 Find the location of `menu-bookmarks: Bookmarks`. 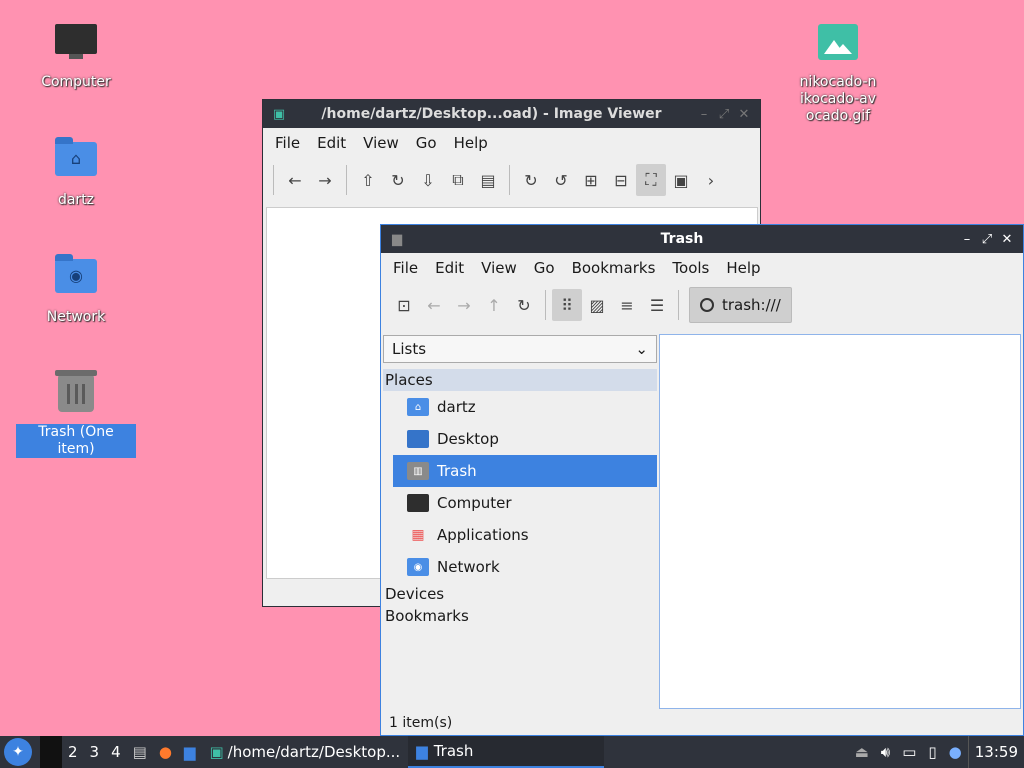

menu-bookmarks: Bookmarks is located at coordinates (616, 268).